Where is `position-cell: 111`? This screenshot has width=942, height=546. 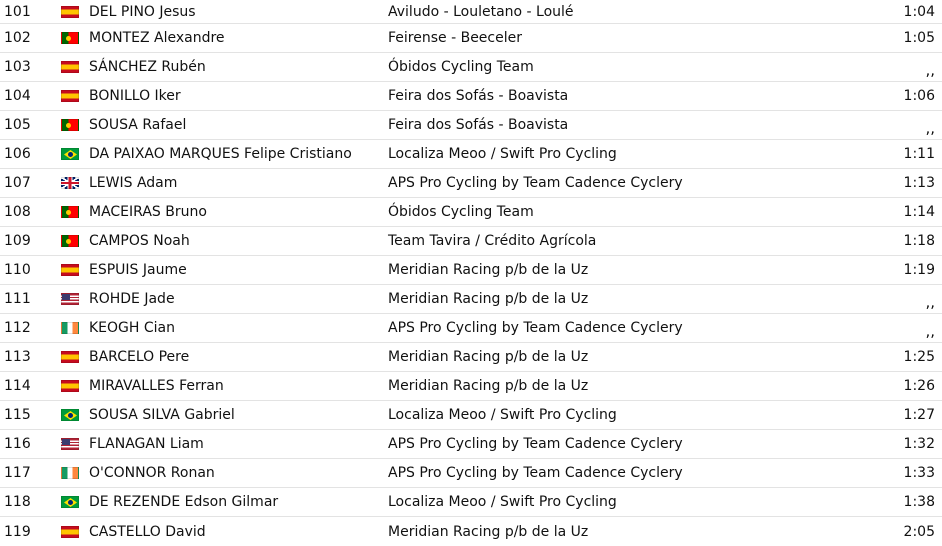
position-cell: 111 is located at coordinates (17, 299).